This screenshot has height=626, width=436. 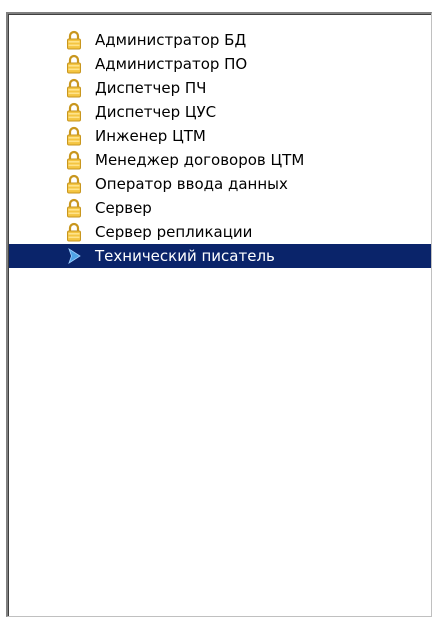 What do you see at coordinates (74, 256) in the screenshot?
I see `play-arrow-icon` at bounding box center [74, 256].